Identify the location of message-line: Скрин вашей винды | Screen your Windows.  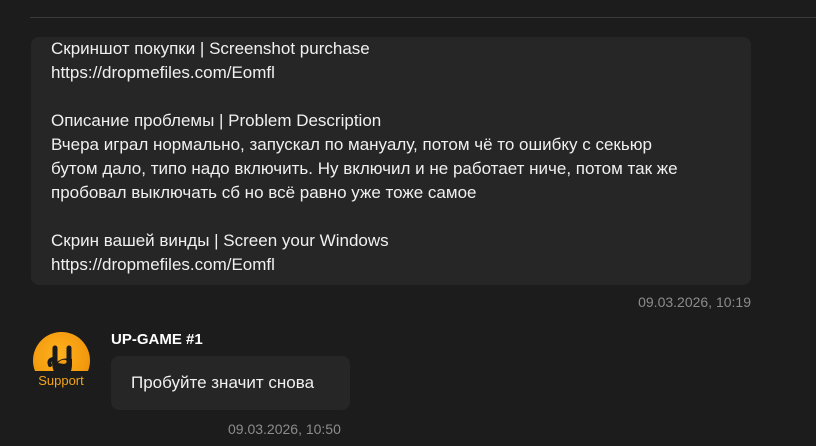
(220, 240).